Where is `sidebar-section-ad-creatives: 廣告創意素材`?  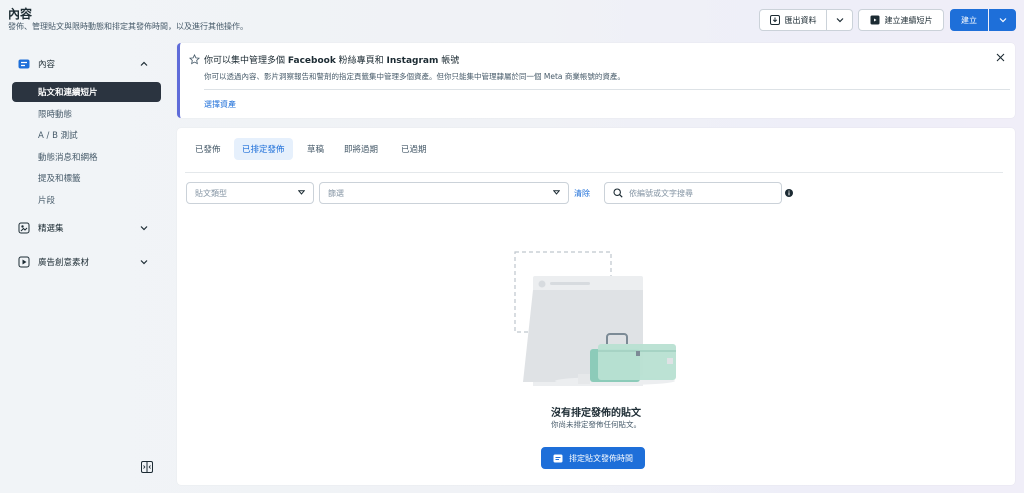 sidebar-section-ad-creatives: 廣告創意素材 is located at coordinates (53, 262).